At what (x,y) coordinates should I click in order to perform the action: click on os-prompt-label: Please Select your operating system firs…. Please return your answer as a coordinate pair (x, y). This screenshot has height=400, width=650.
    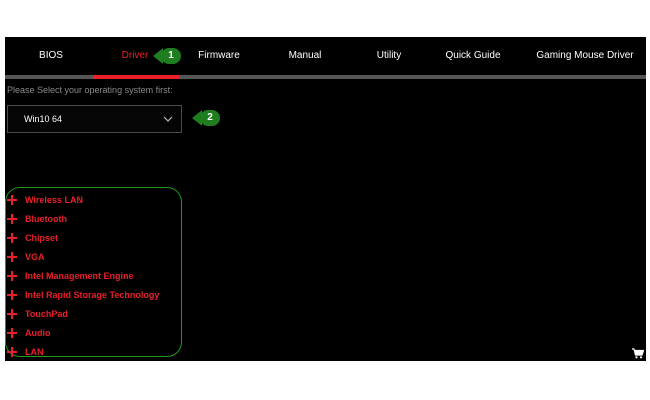
    Looking at the image, I should click on (90, 90).